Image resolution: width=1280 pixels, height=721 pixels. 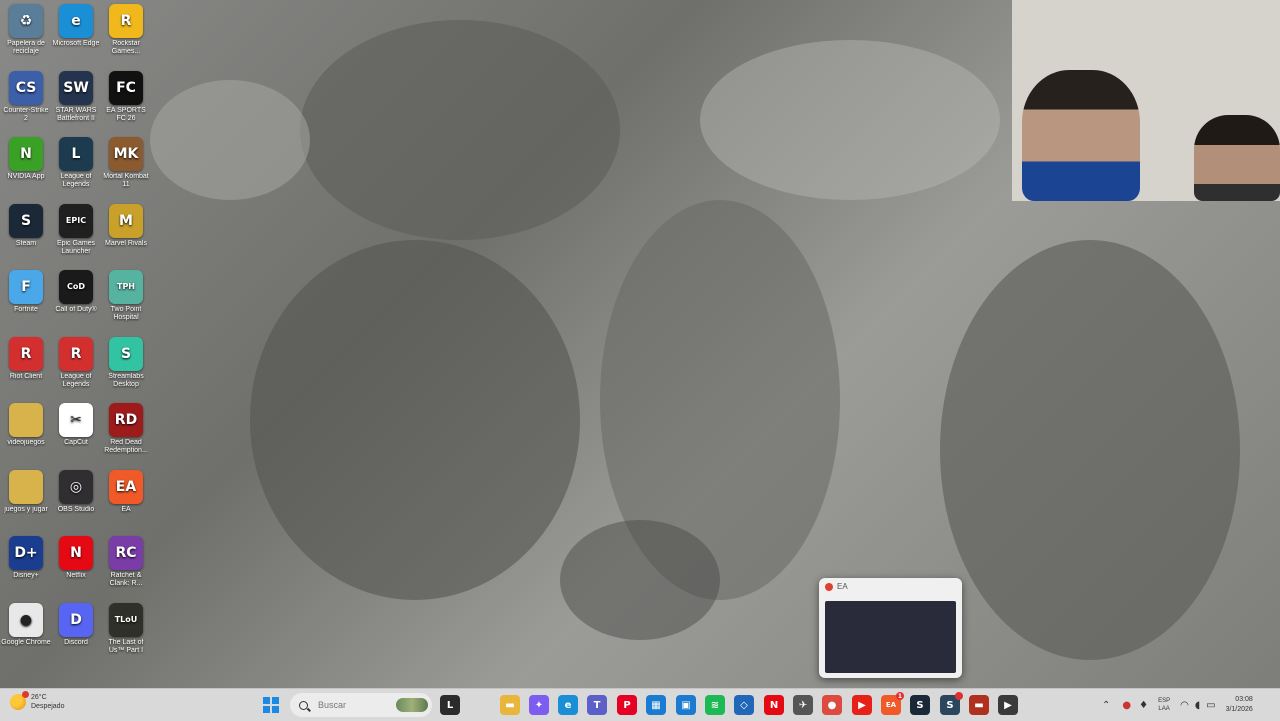 What do you see at coordinates (1143, 705) in the screenshot?
I see `microphone-icon: ♦` at bounding box center [1143, 705].